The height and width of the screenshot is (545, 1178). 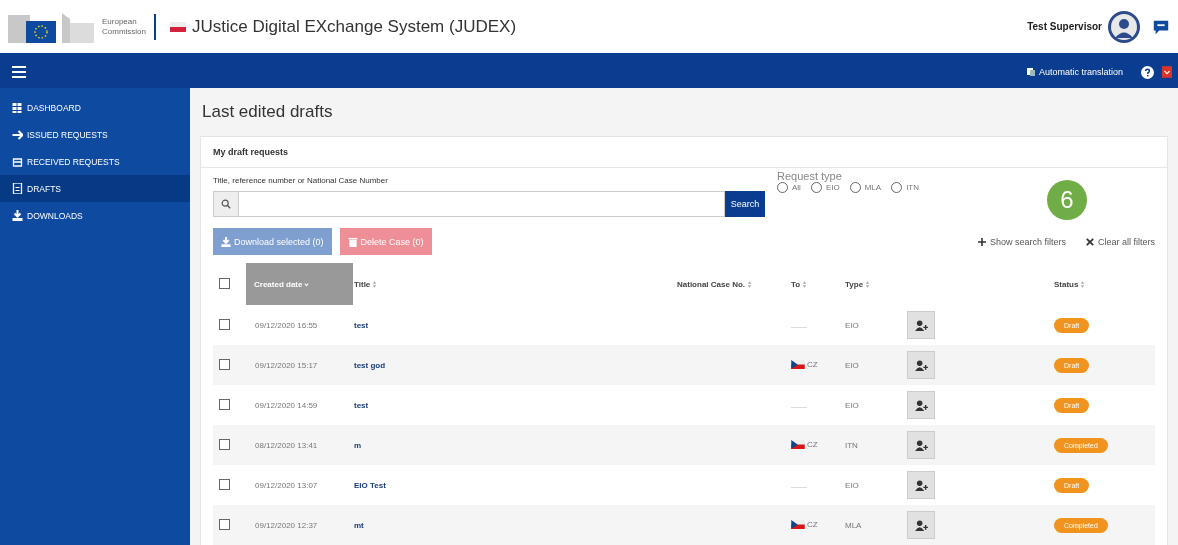 What do you see at coordinates (19, 72) in the screenshot?
I see `menu-icon` at bounding box center [19, 72].